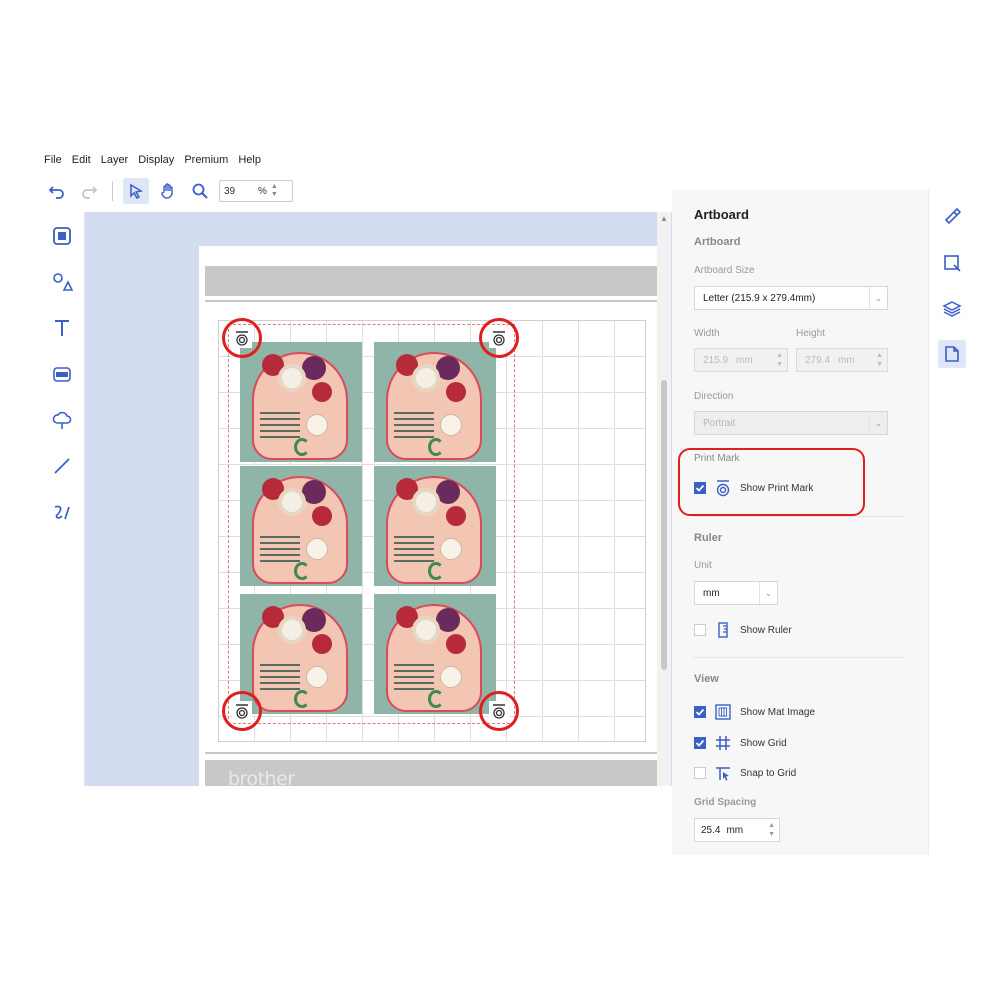  Describe the element at coordinates (736, 593) in the screenshot. I see `unit-select: mm ⌄` at that location.